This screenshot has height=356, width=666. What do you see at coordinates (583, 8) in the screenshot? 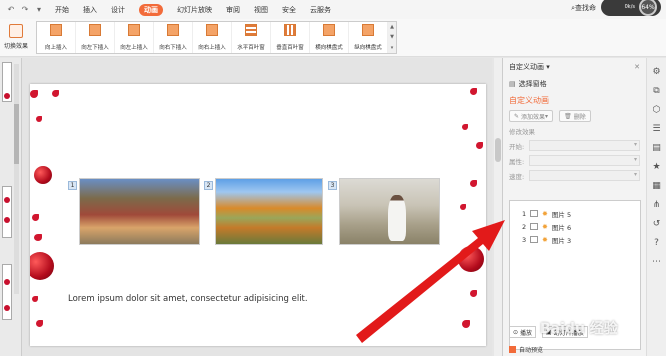
I see `search-command: ⌕ 查找命` at bounding box center [583, 8].